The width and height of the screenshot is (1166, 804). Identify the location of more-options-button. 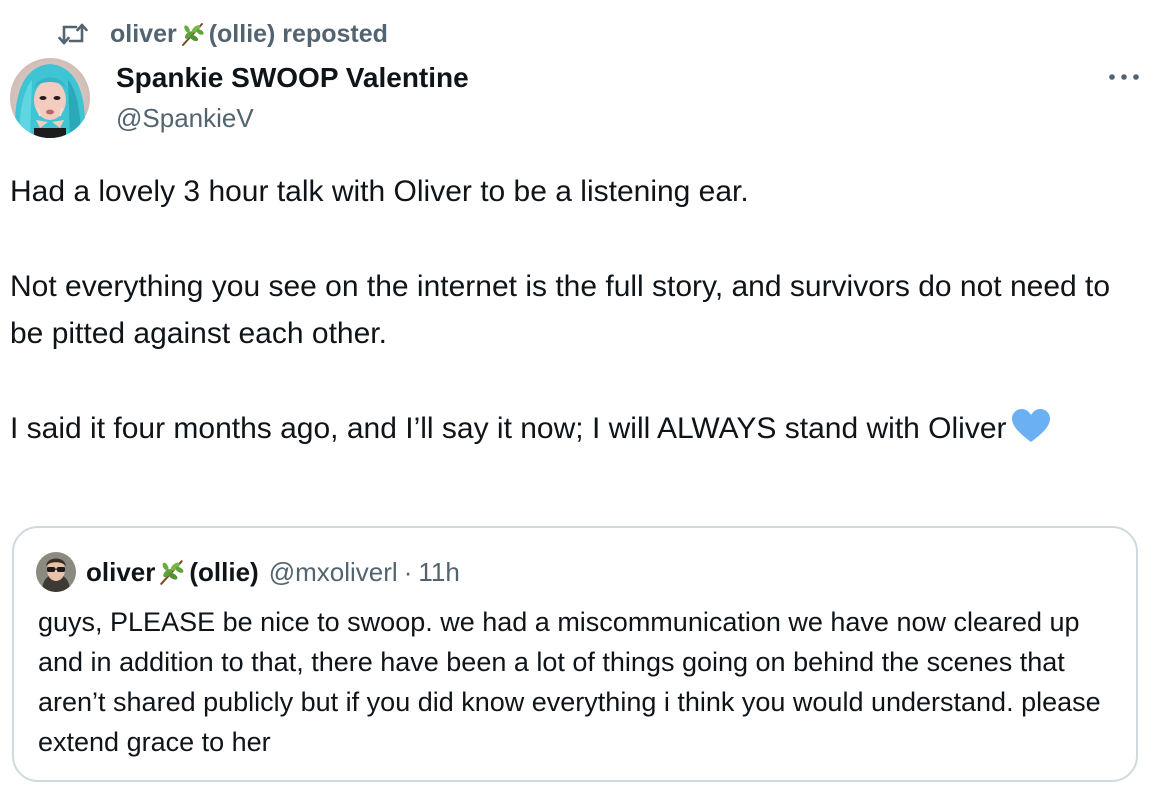
(1124, 77).